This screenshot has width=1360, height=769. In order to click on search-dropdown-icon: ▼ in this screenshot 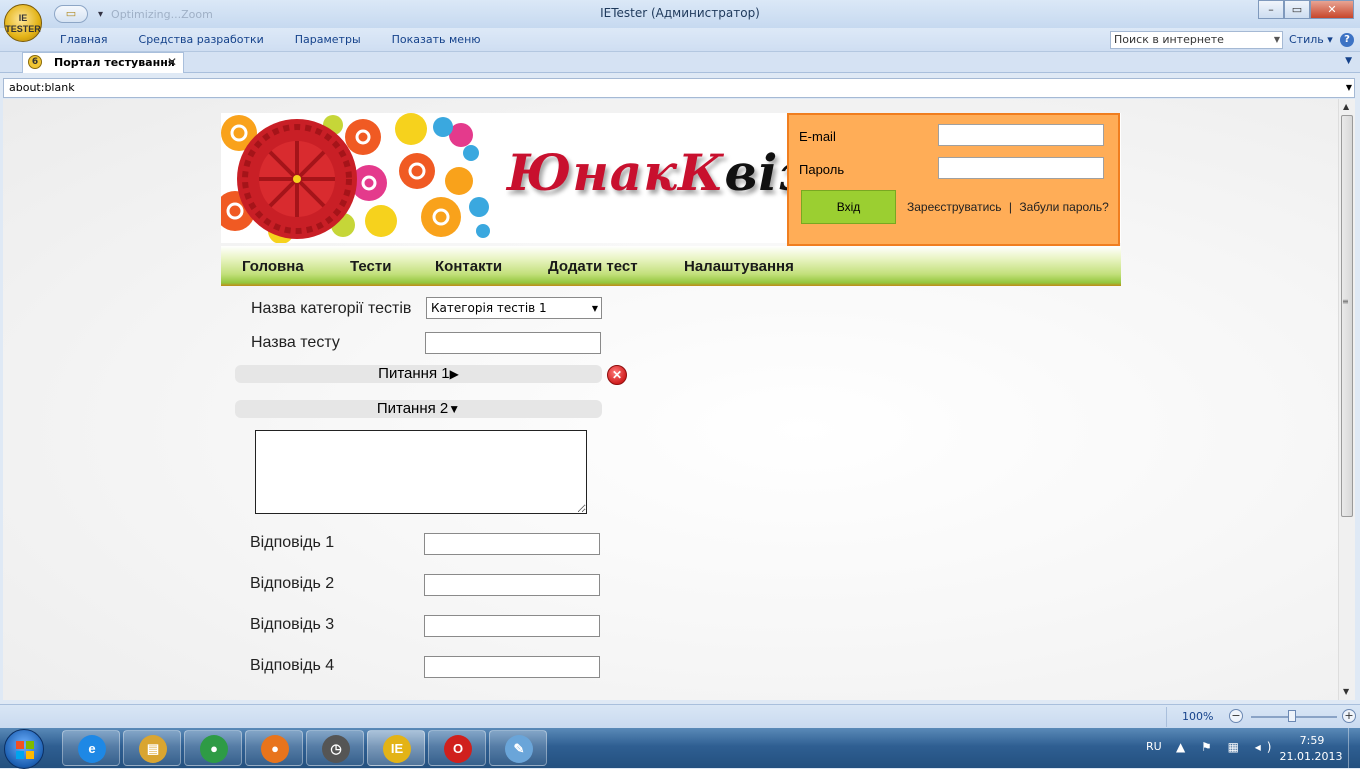, I will do `click(1277, 40)`.